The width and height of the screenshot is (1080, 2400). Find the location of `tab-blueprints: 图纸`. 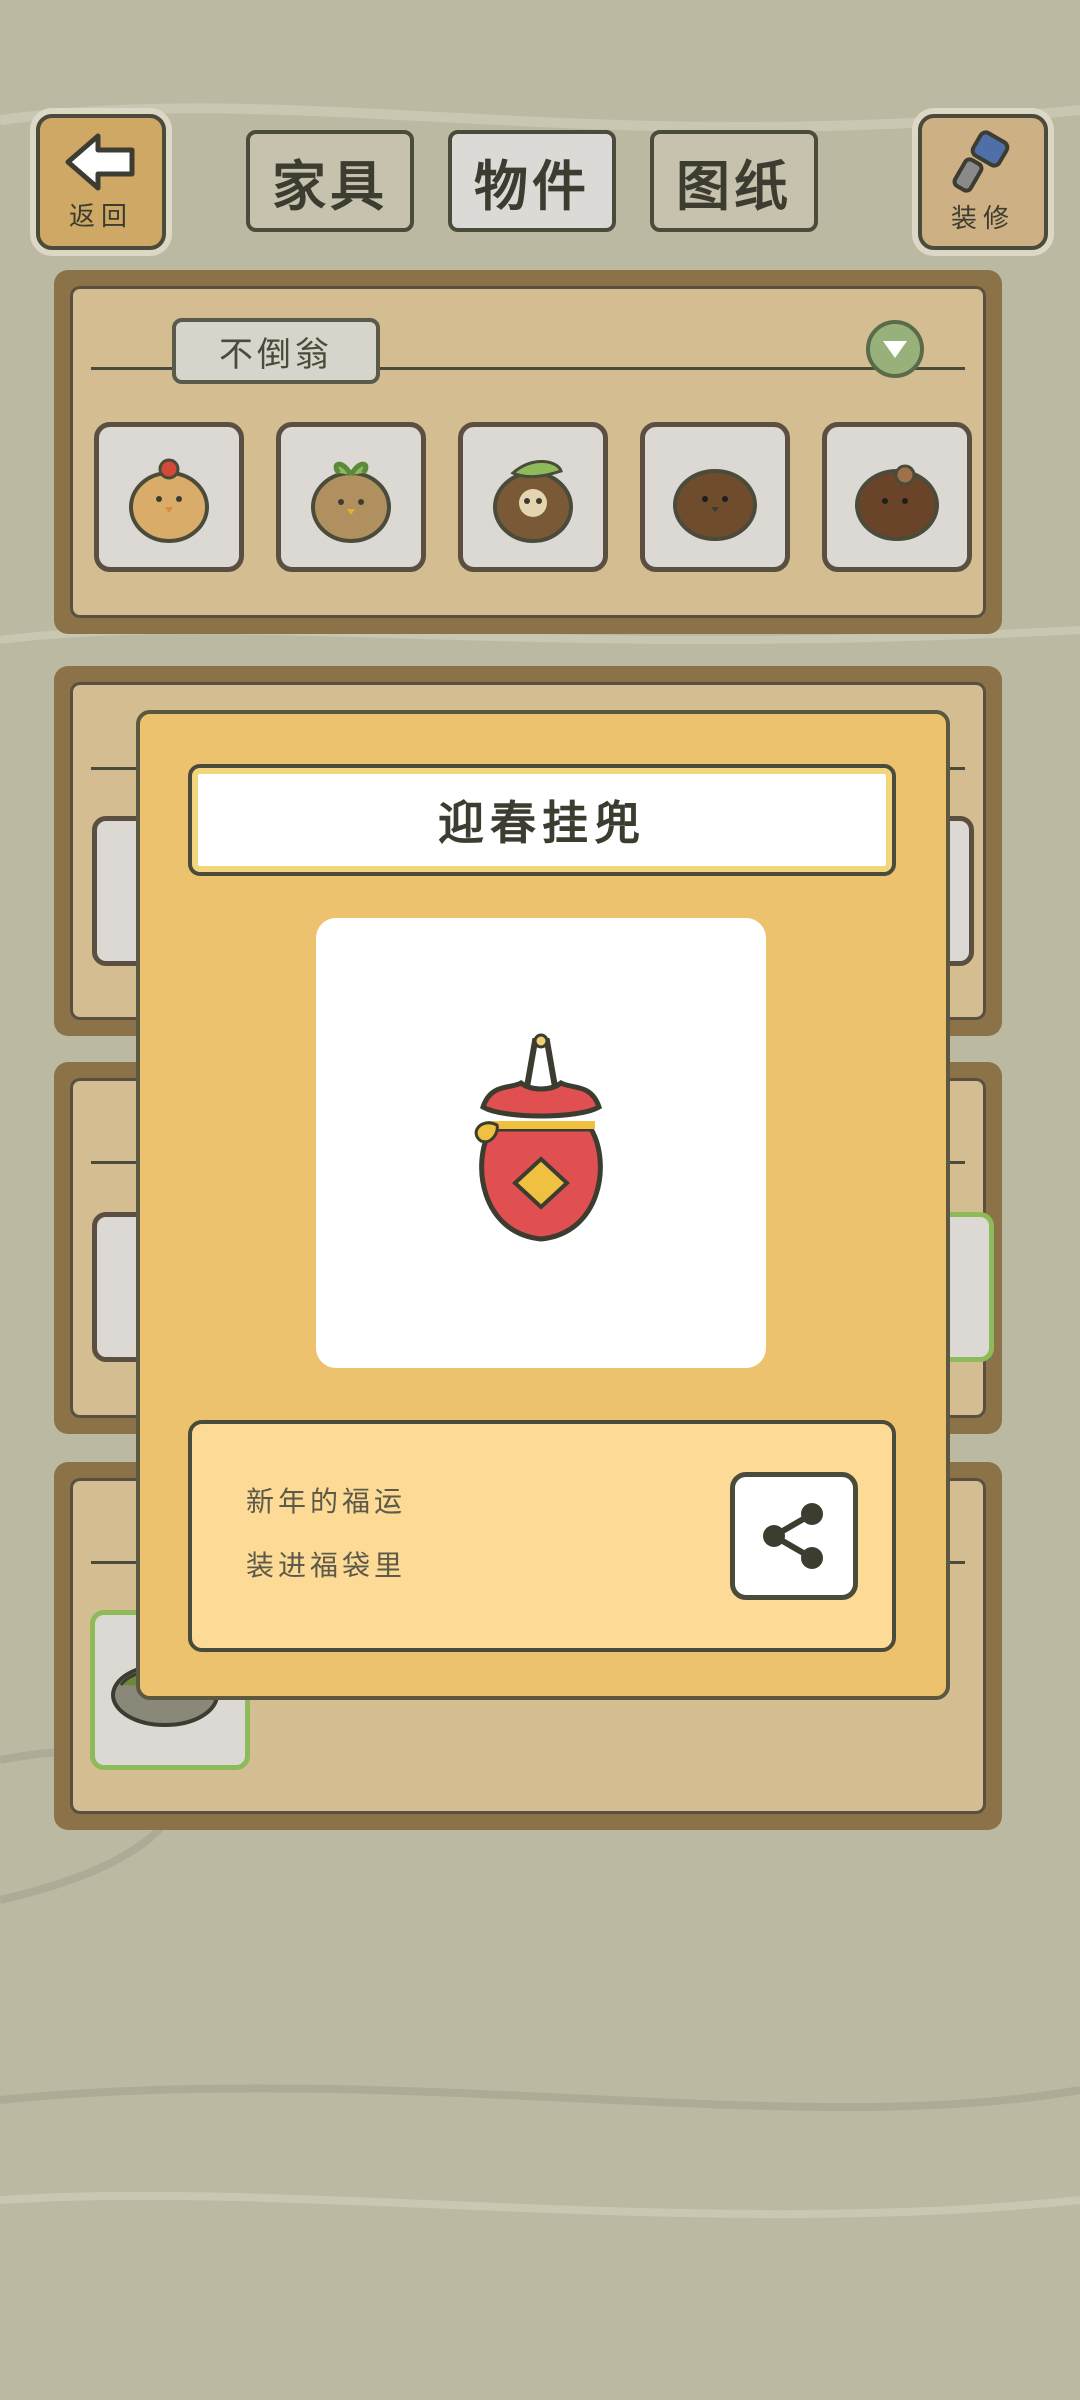

tab-blueprints: 图纸 is located at coordinates (734, 181).